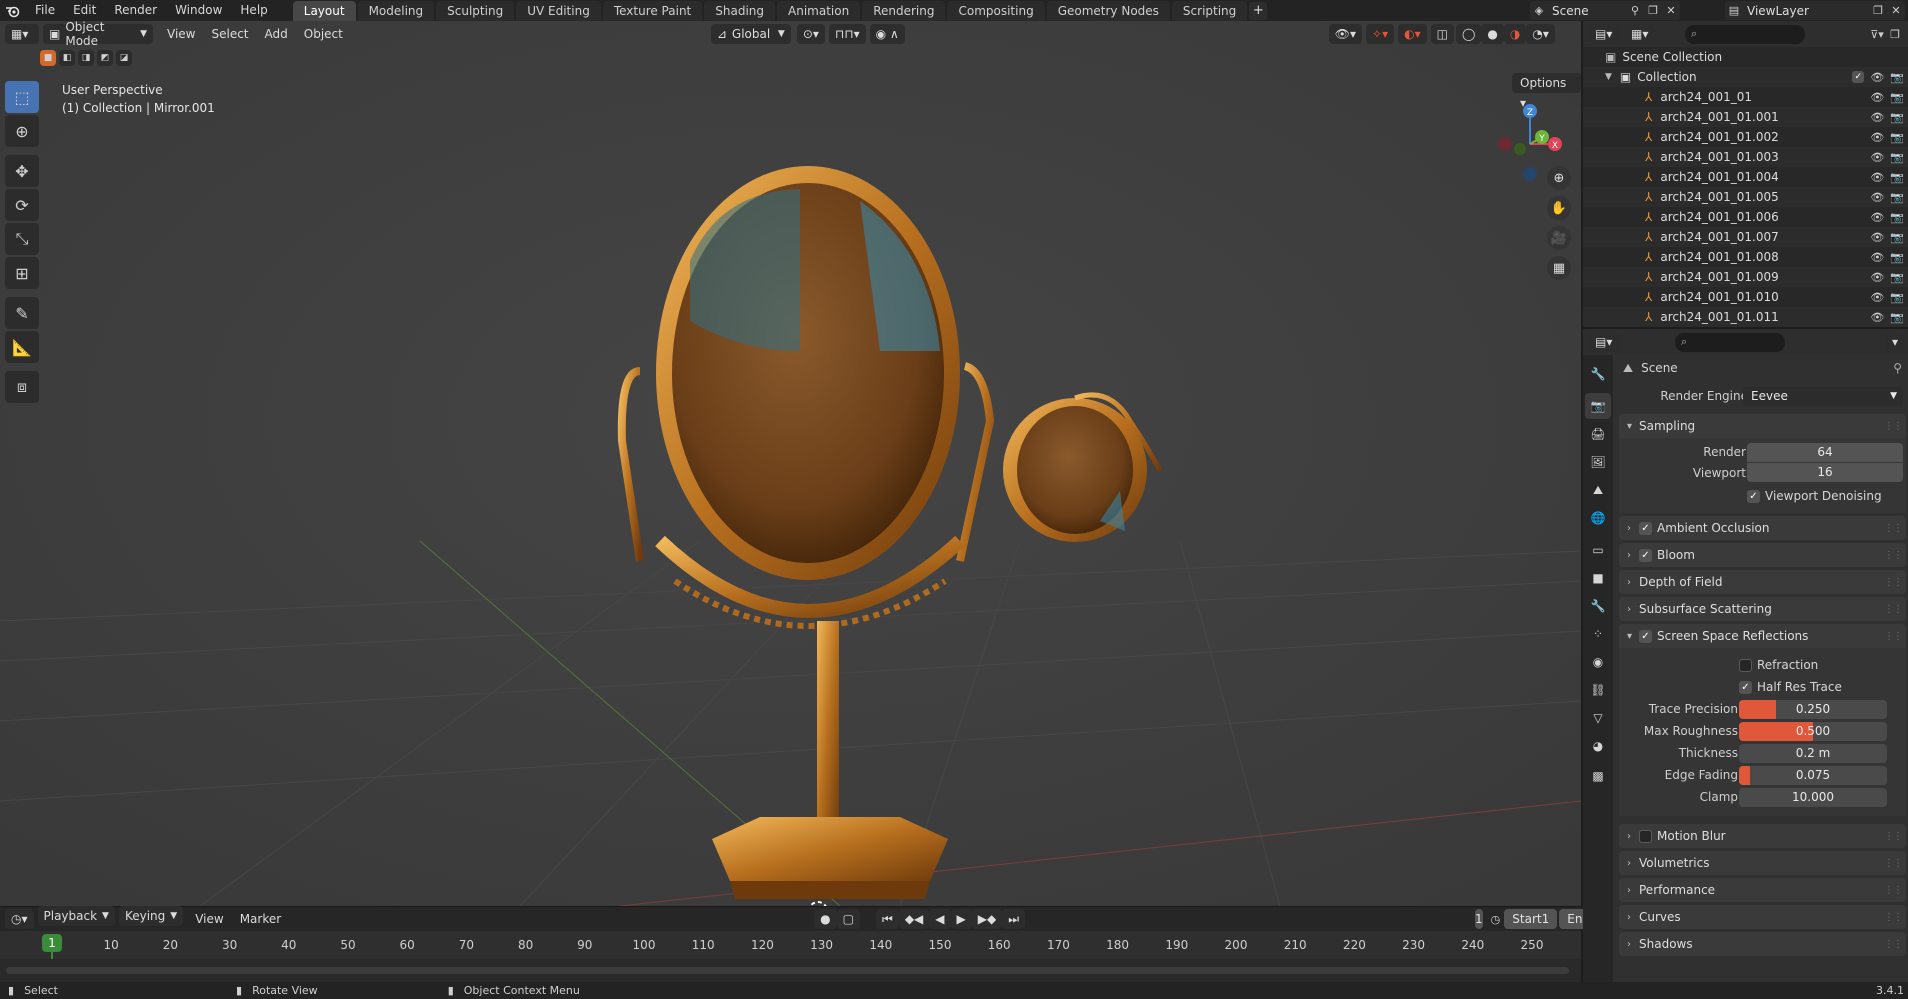 This screenshot has height=999, width=1908. Describe the element at coordinates (396, 10) in the screenshot. I see `tab-modeling: Modeling` at that location.